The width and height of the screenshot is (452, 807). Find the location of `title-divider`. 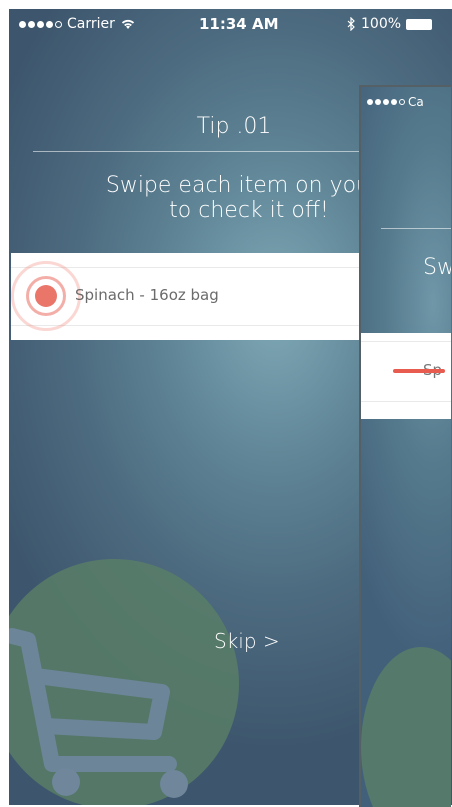

title-divider is located at coordinates (203, 151).